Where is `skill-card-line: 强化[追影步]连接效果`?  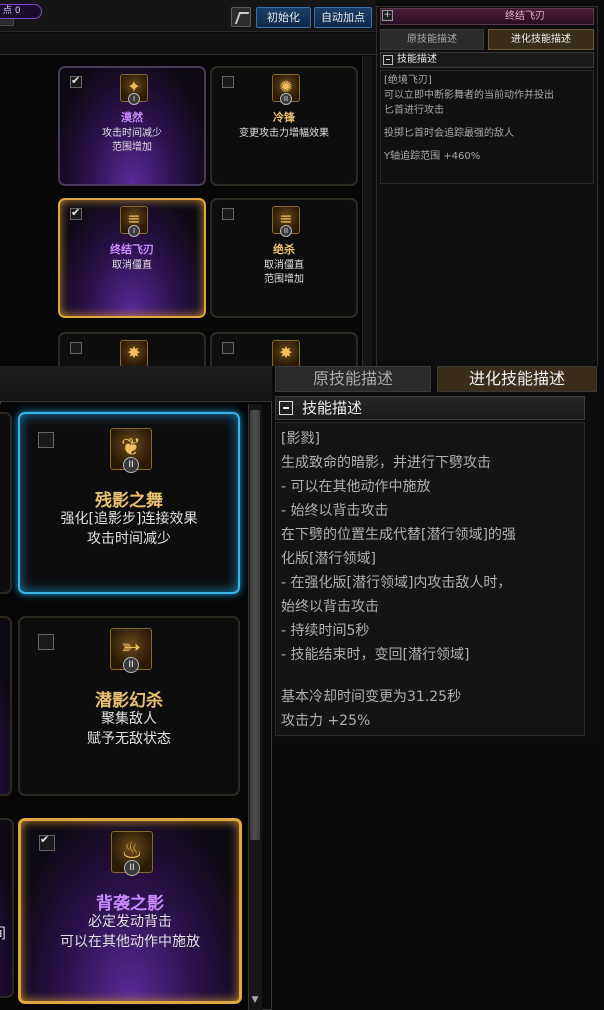 skill-card-line: 强化[追影步]连接效果 is located at coordinates (129, 519).